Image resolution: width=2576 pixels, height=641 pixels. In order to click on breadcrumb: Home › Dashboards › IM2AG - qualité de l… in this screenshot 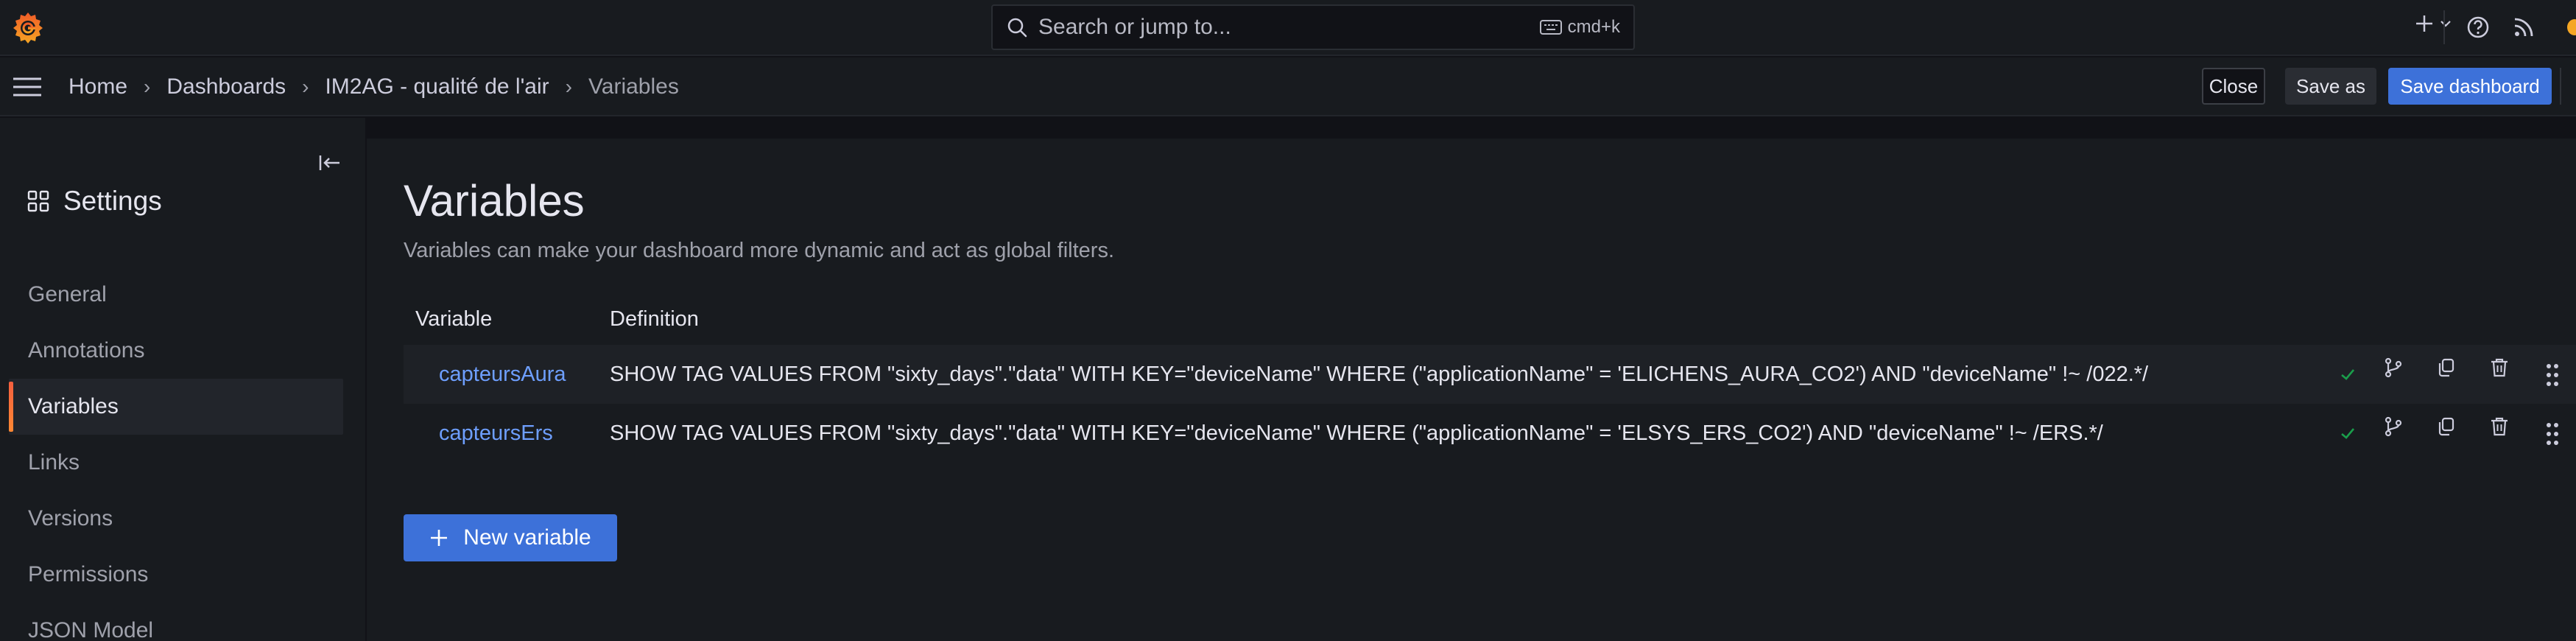, I will do `click(373, 87)`.